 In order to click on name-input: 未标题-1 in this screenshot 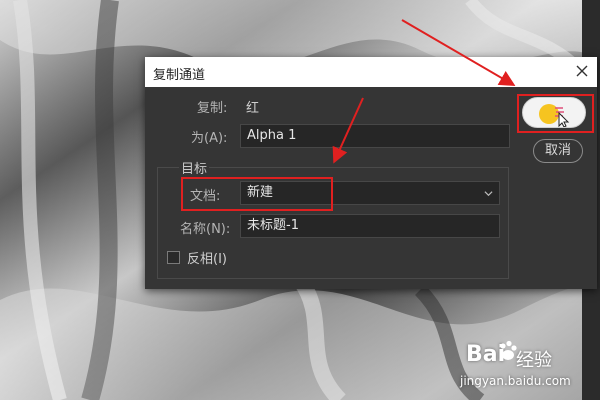, I will do `click(370, 226)`.